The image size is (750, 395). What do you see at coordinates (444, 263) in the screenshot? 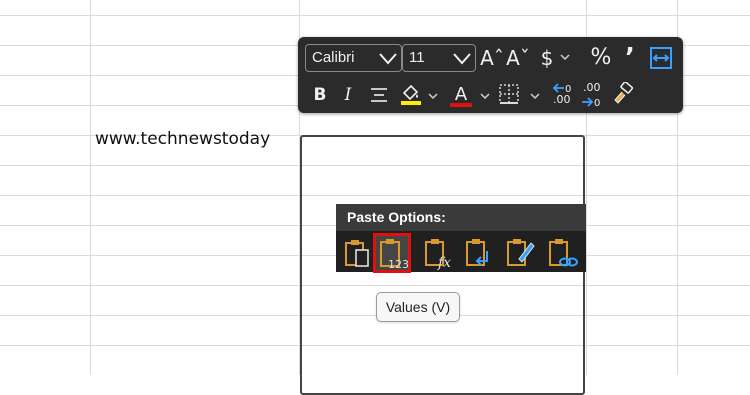
I see `formulas-badge: fx` at bounding box center [444, 263].